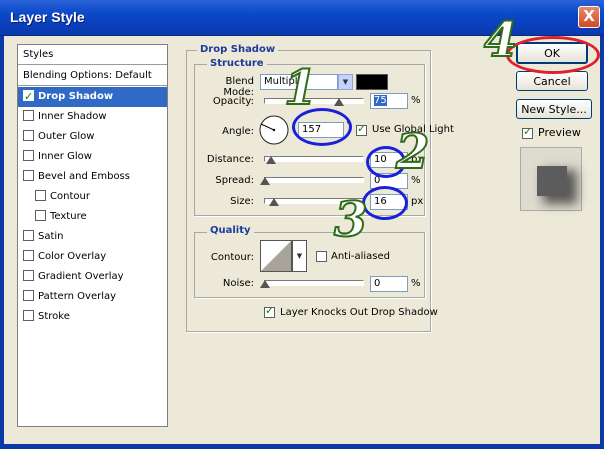  What do you see at coordinates (28, 255) in the screenshot?
I see `color-overlay-checkbox` at bounding box center [28, 255].